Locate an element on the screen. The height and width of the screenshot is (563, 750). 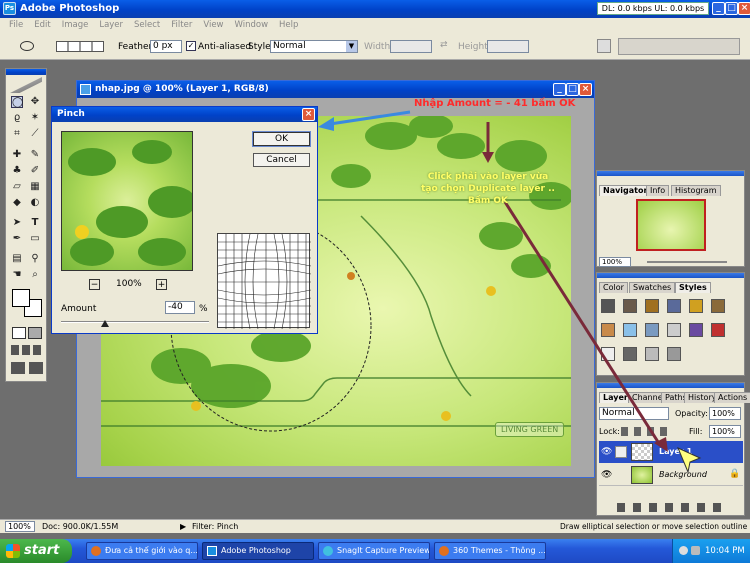
menu-help: Help is located at coordinates (288, 25).